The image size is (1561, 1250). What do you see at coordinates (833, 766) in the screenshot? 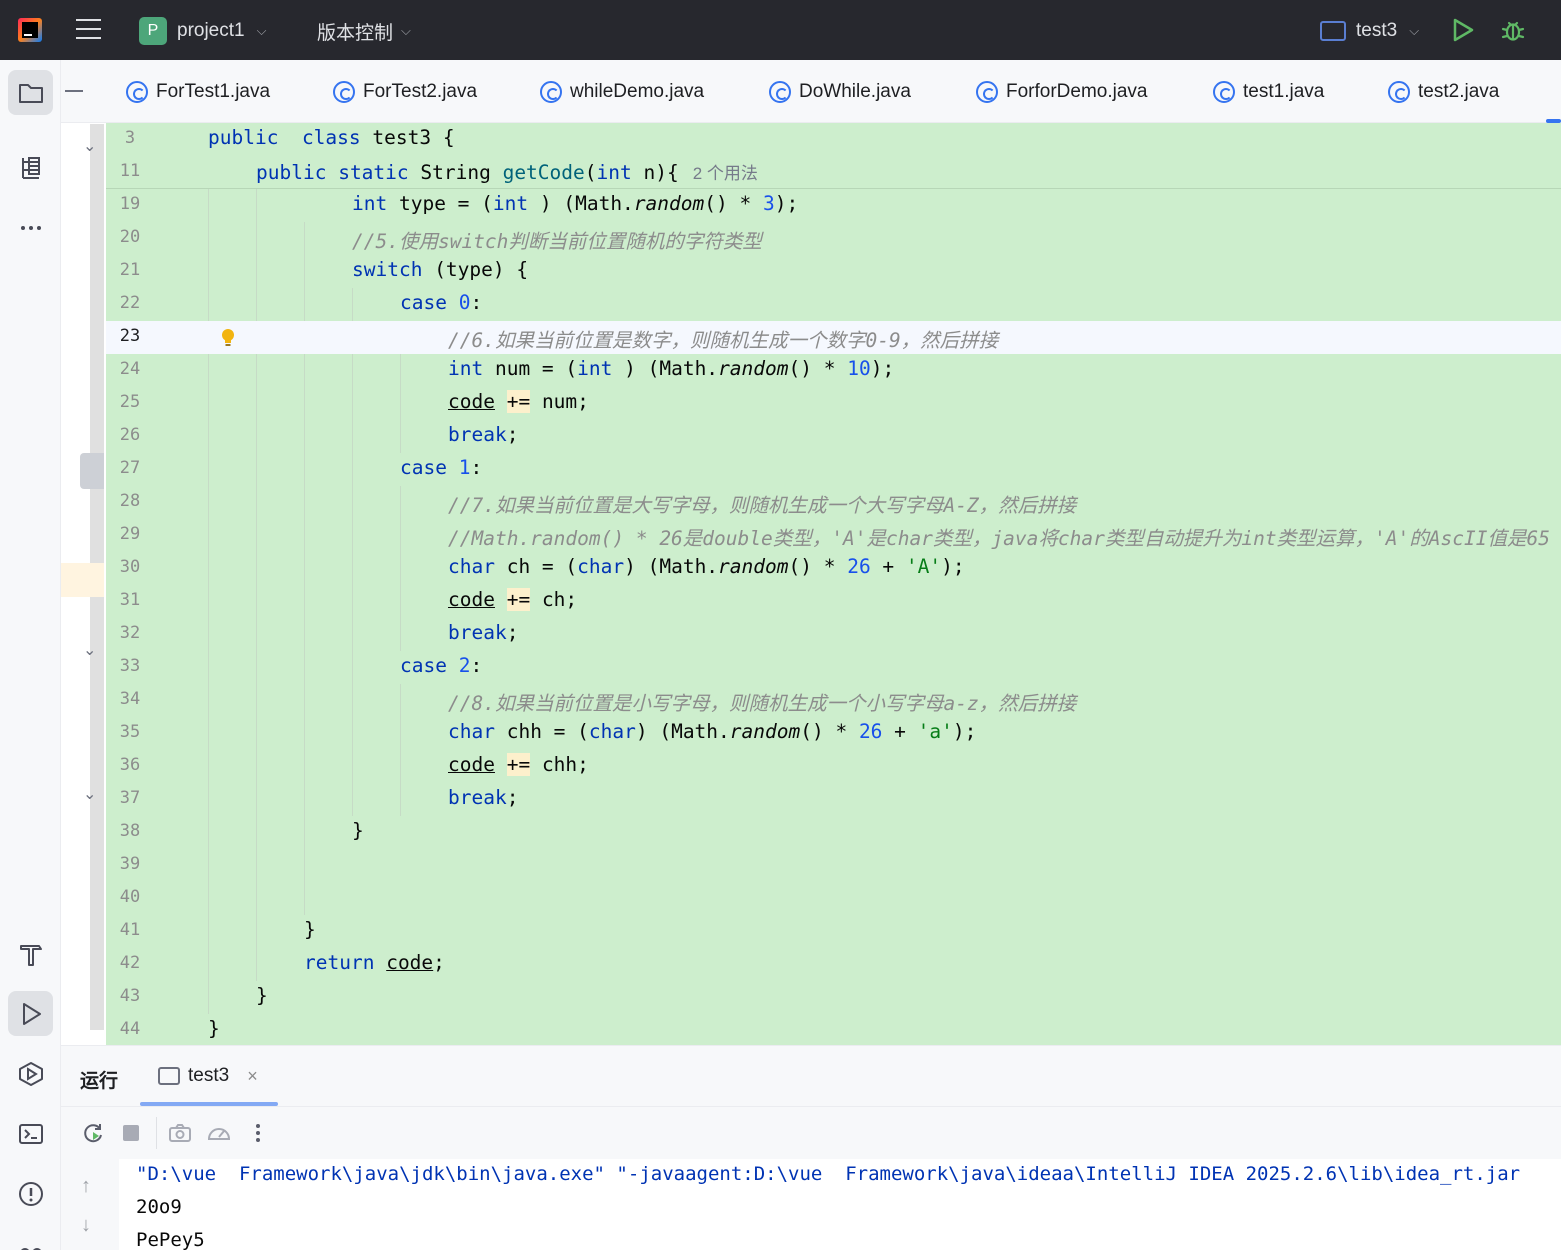
I see `code-line: 36 code += chh;` at bounding box center [833, 766].